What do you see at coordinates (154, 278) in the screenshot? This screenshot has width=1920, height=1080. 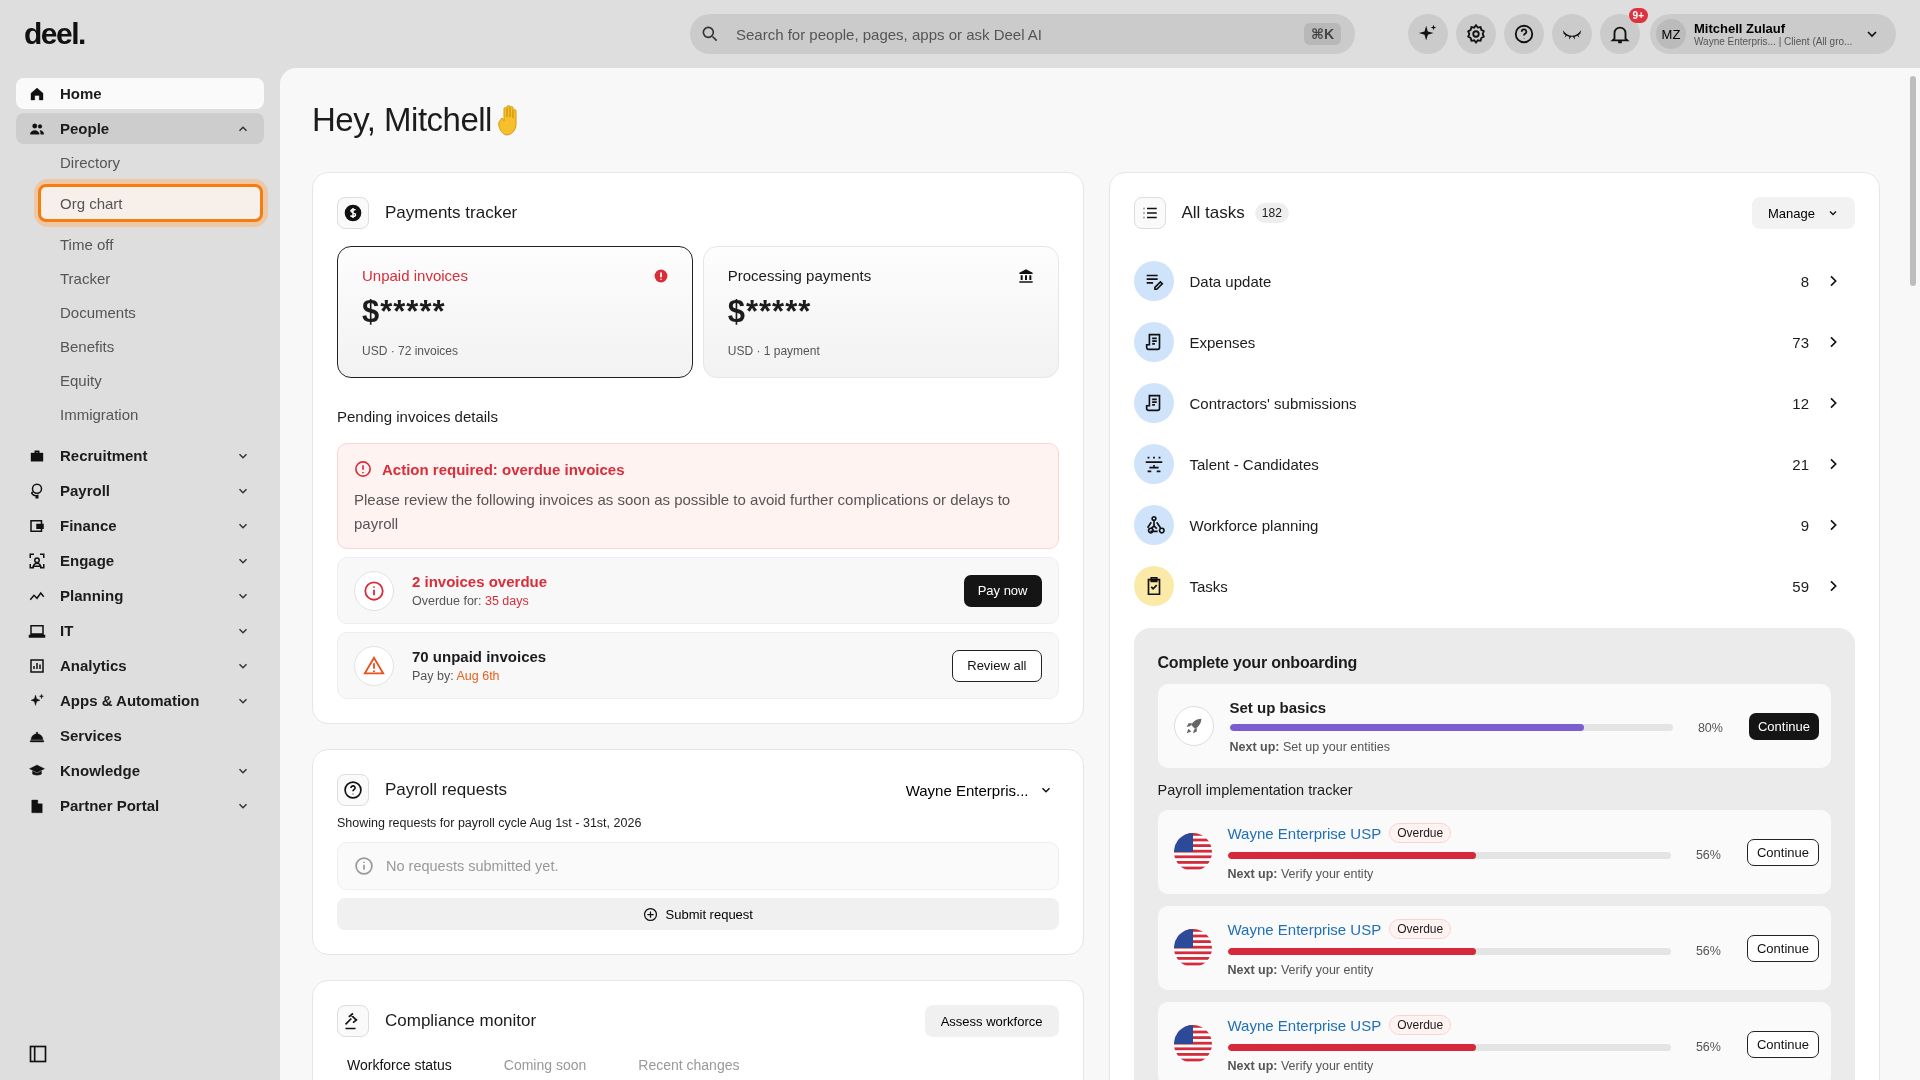 I see `nav-subitem: Tracker` at bounding box center [154, 278].